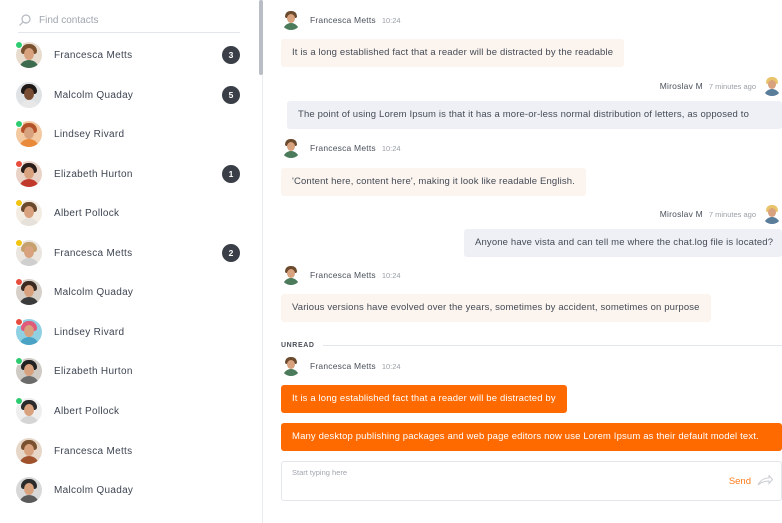 This screenshot has width=782, height=523. I want to click on contact-item: Elizabeth Hurton 1, so click(130, 174).